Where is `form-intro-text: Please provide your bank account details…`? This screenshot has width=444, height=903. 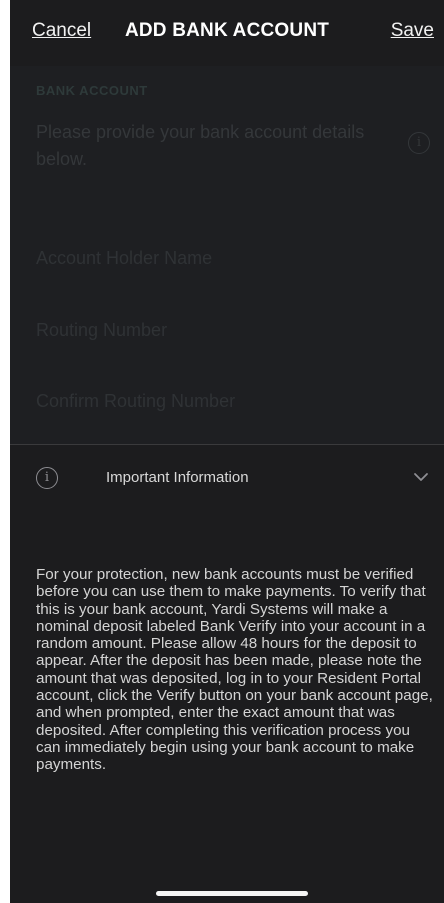
form-intro-text: Please provide your bank account details… is located at coordinates (200, 145).